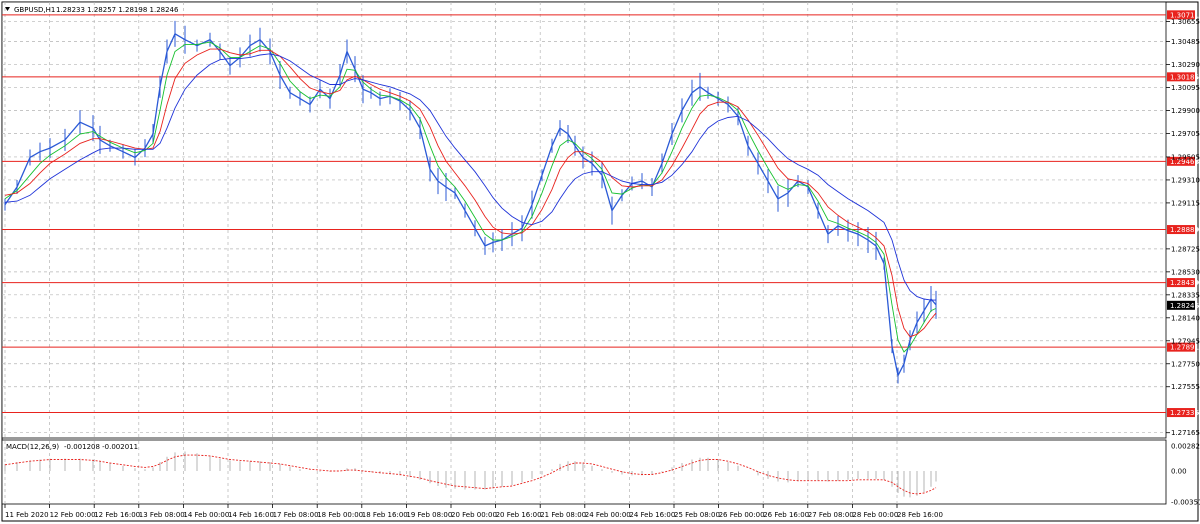  Describe the element at coordinates (1185, 111) in the screenshot. I see `y-tick-label: 1.29900` at that location.